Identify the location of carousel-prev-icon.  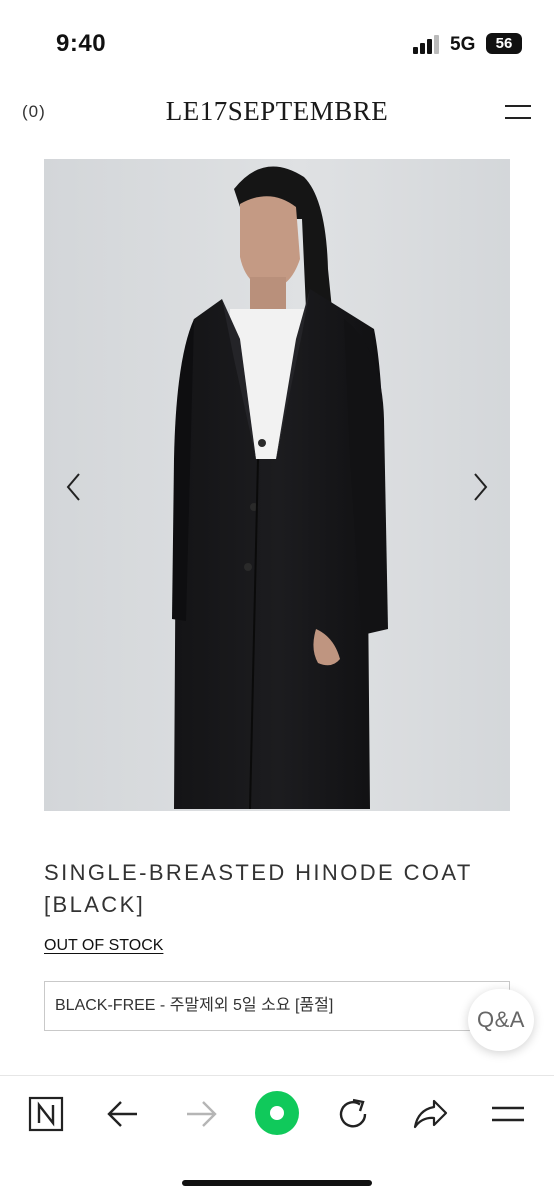
(74, 487).